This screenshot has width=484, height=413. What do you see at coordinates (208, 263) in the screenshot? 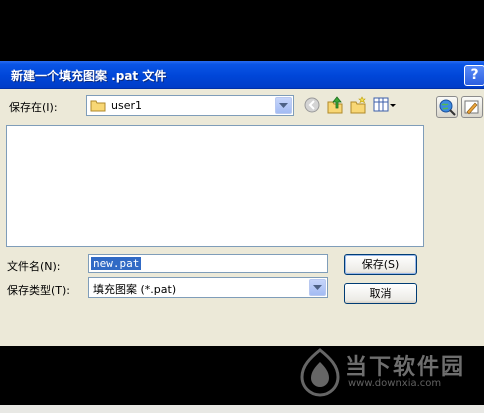
I see `filename-field: new.pat` at bounding box center [208, 263].